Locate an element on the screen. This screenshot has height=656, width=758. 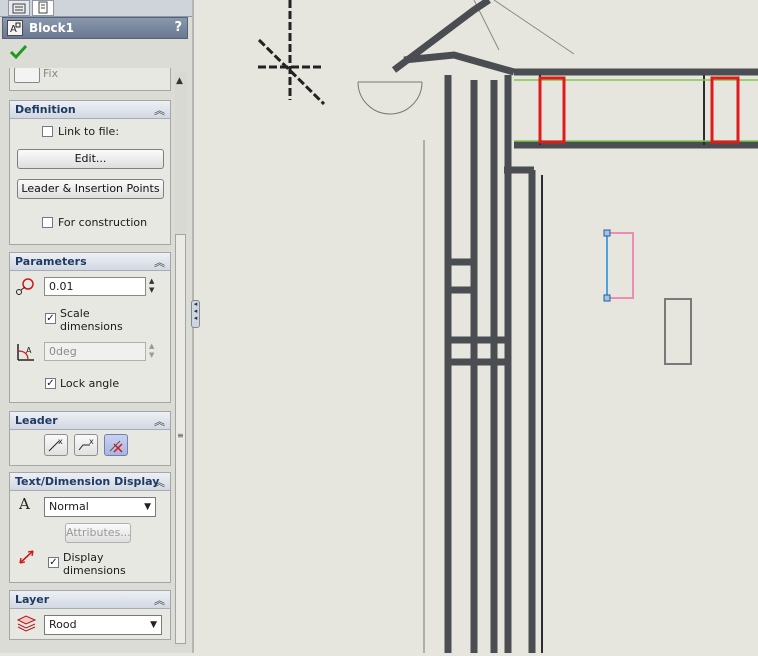
layer-group: Layer ︽ Rood ▼ is located at coordinates (90, 615).